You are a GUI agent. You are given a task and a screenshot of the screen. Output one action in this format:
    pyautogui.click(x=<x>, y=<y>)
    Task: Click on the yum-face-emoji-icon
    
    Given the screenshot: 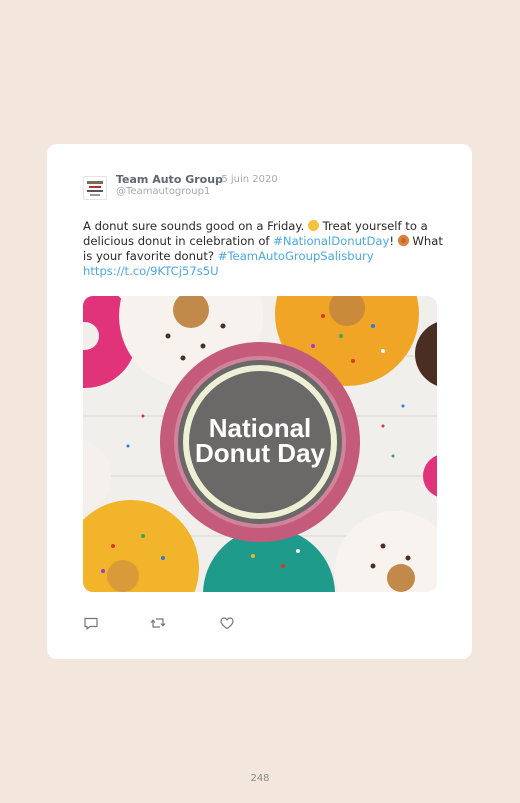 What is the action you would take?
    pyautogui.click(x=313, y=225)
    